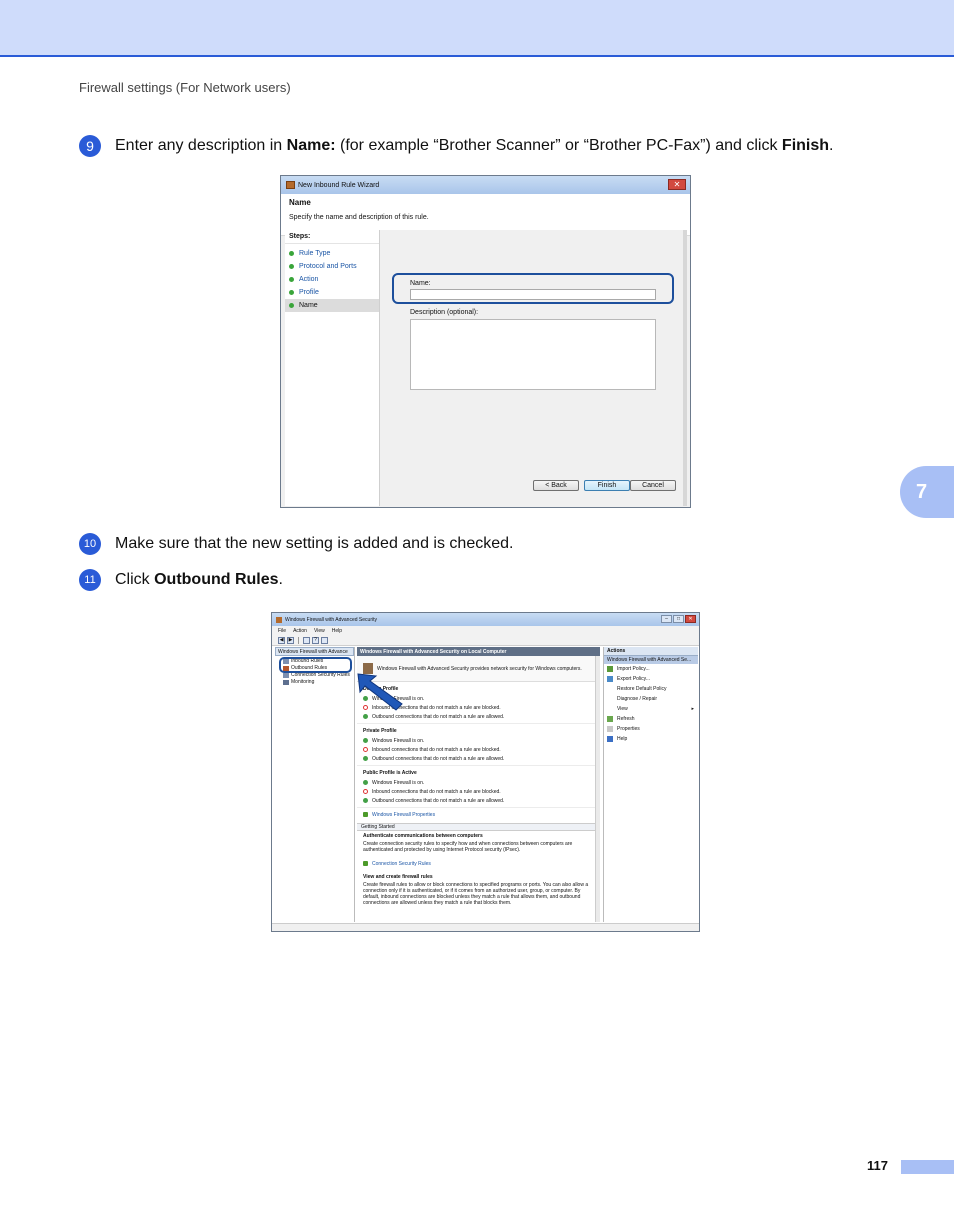  Describe the element at coordinates (653, 485) in the screenshot. I see `cancel-button: Cancel` at that location.